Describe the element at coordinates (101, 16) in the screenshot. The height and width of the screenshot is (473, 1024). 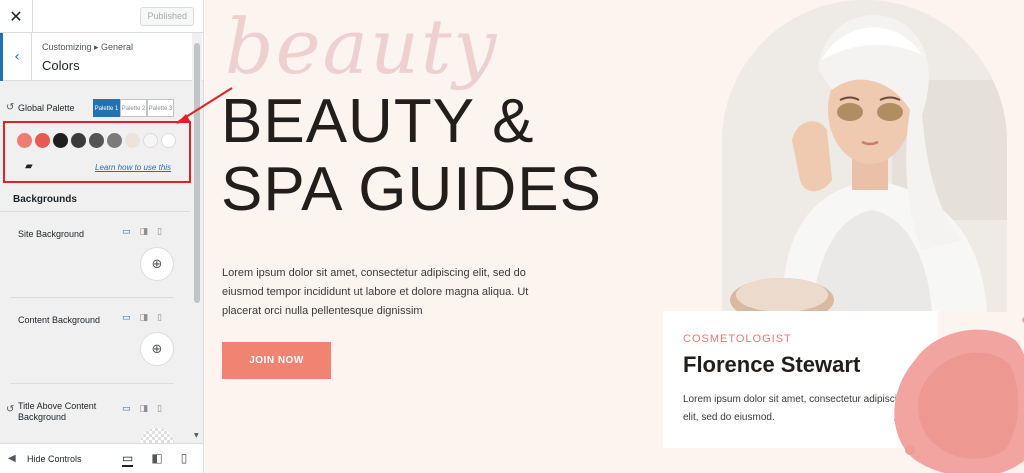
I see `customizer-topbar: ✕ Published` at that location.